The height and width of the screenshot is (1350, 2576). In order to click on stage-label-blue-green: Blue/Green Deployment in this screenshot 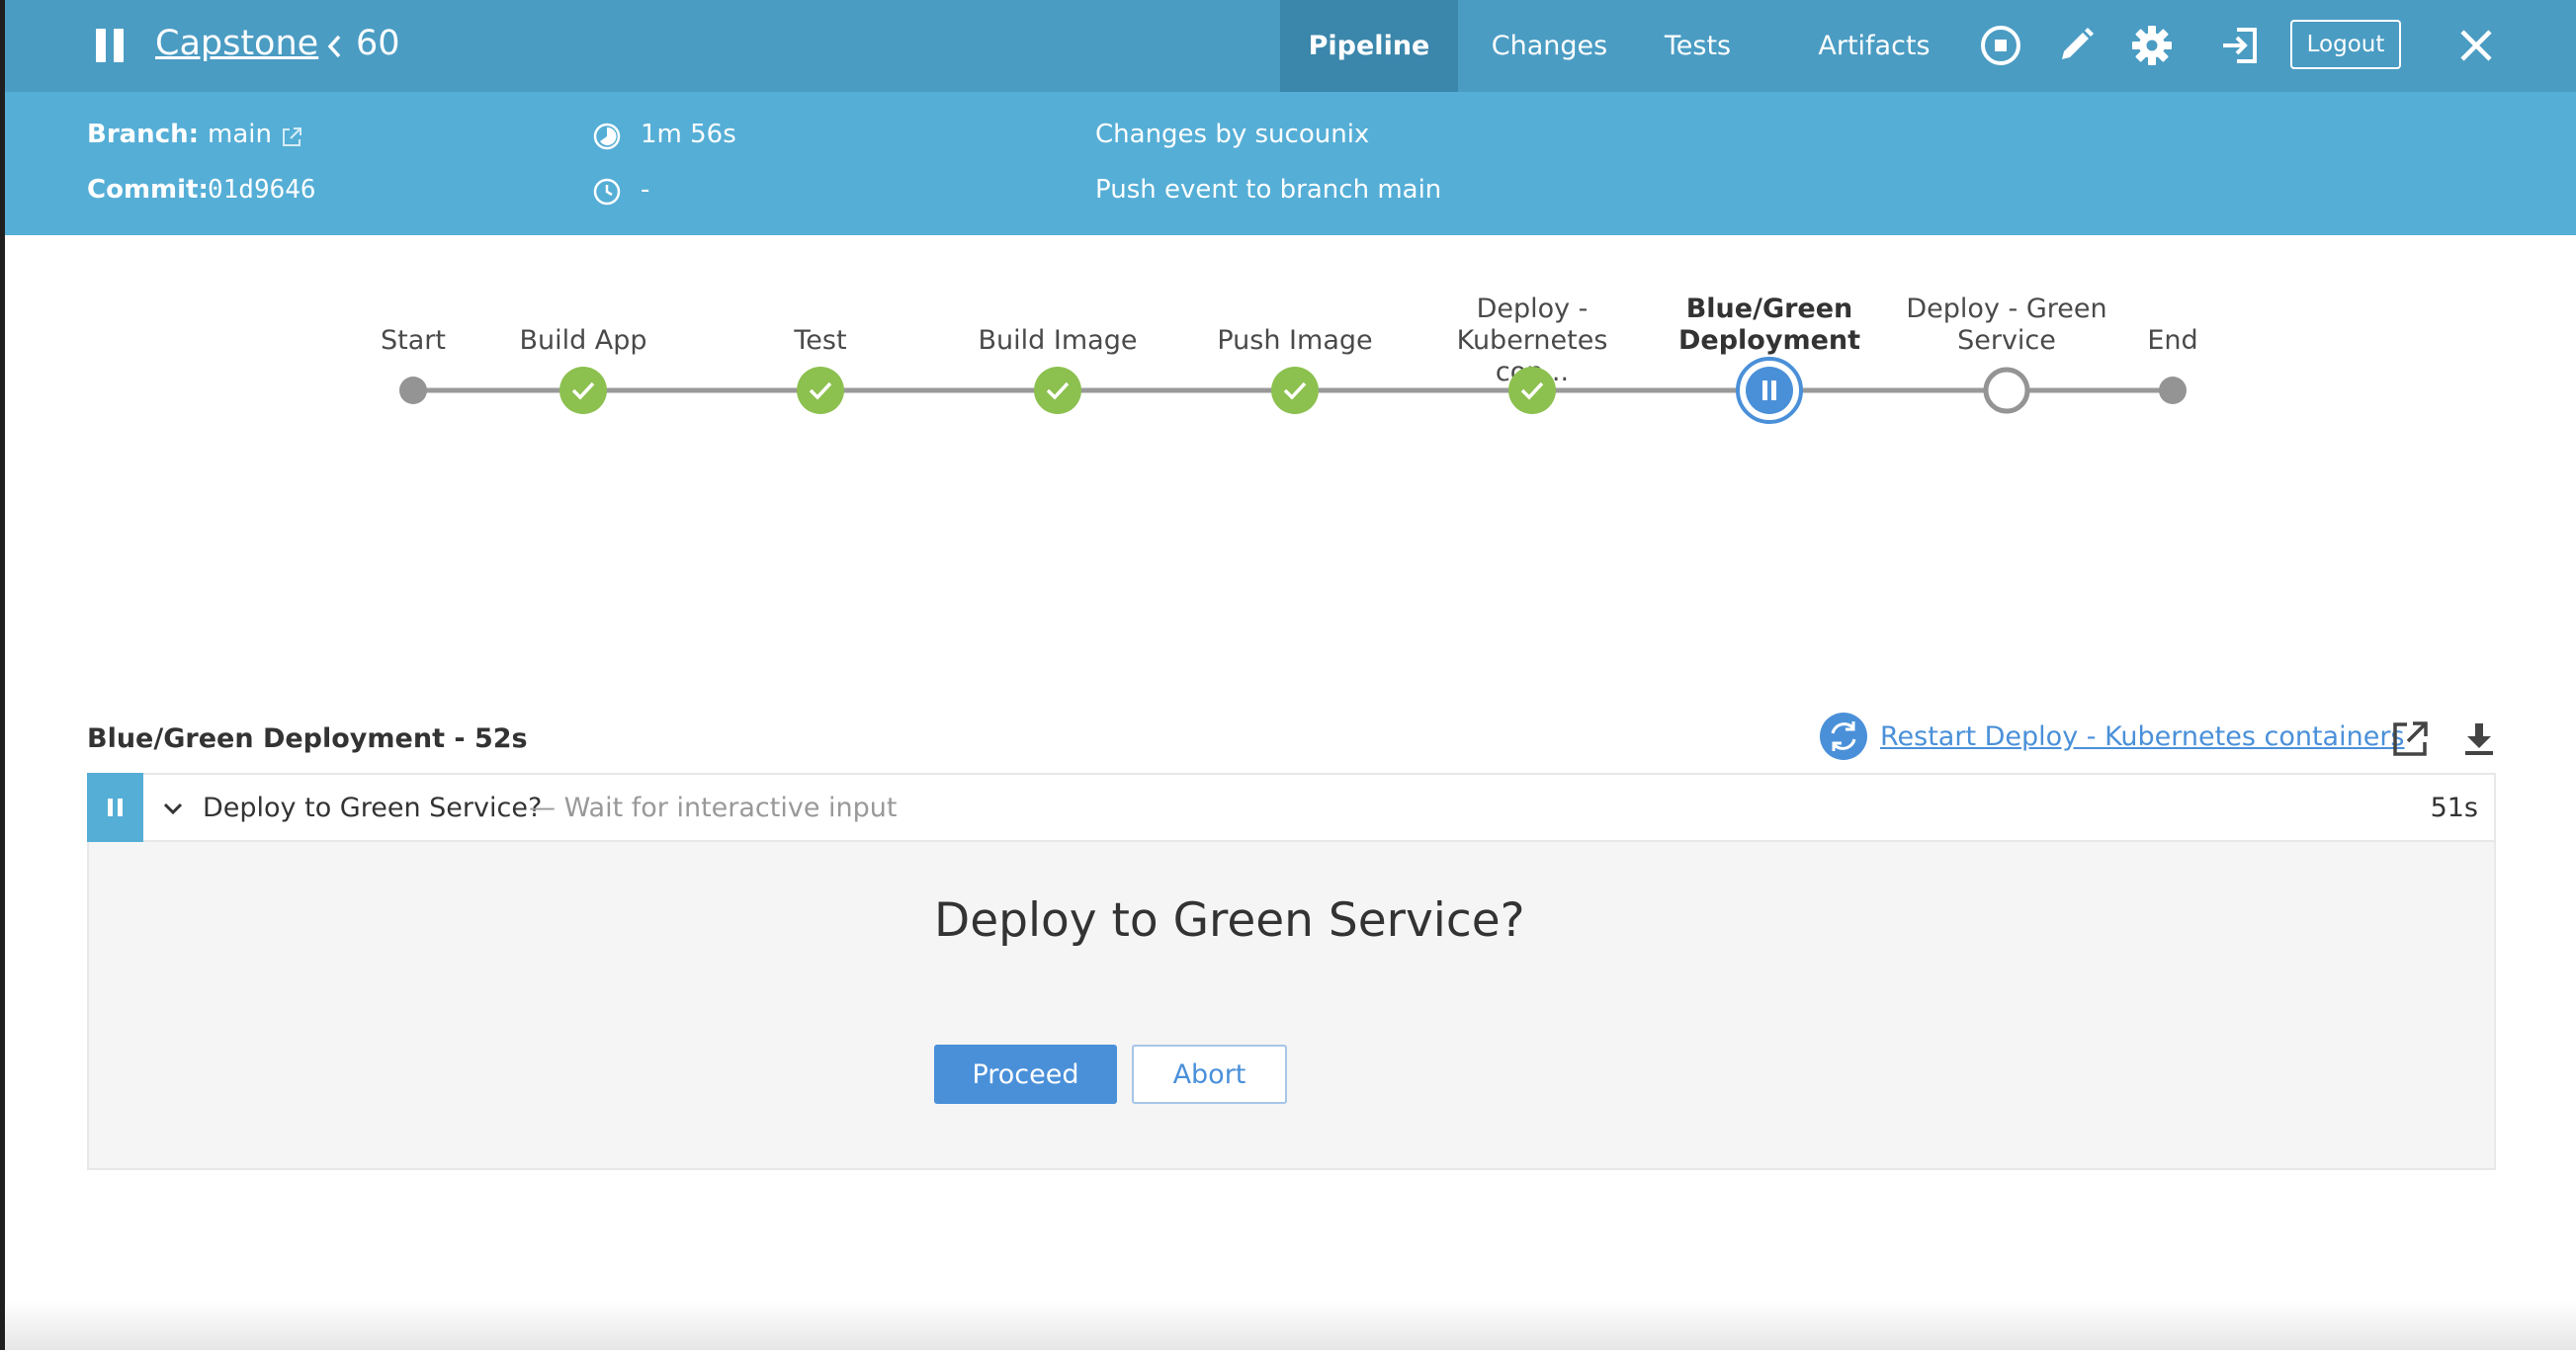, I will do `click(1769, 325)`.